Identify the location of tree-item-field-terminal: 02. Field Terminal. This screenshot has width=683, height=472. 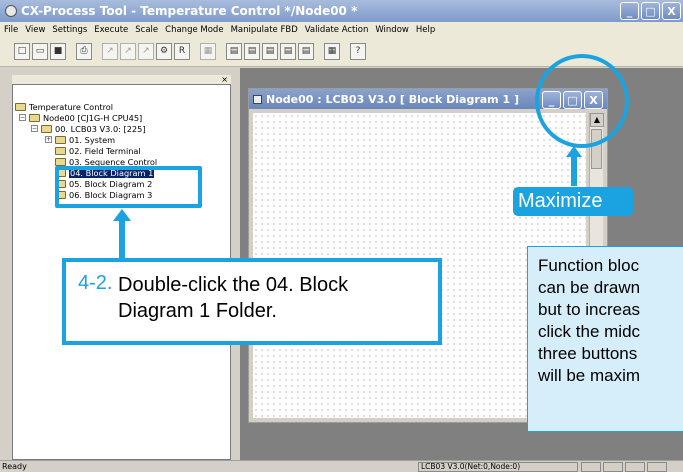
(98, 150).